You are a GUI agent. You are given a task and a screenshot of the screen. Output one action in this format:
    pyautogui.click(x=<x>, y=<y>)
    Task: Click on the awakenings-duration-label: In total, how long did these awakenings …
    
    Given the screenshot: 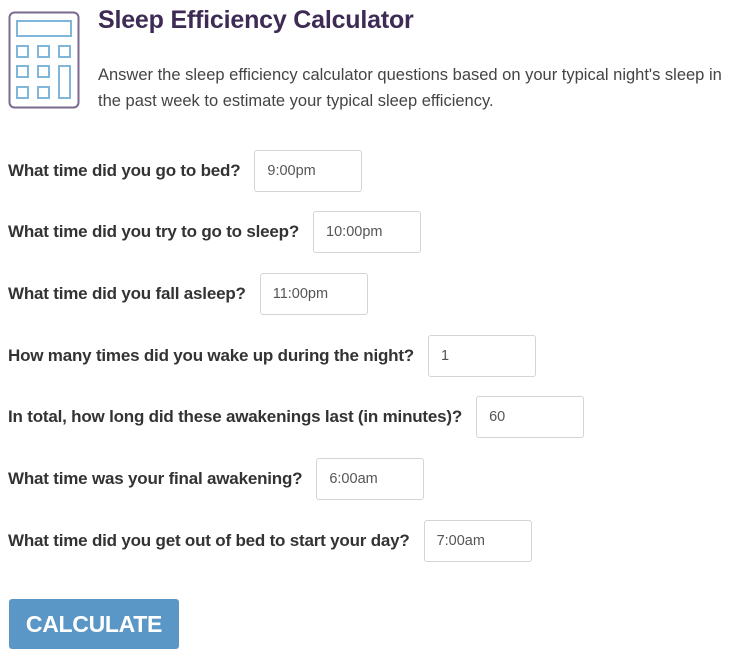 What is the action you would take?
    pyautogui.click(x=235, y=416)
    